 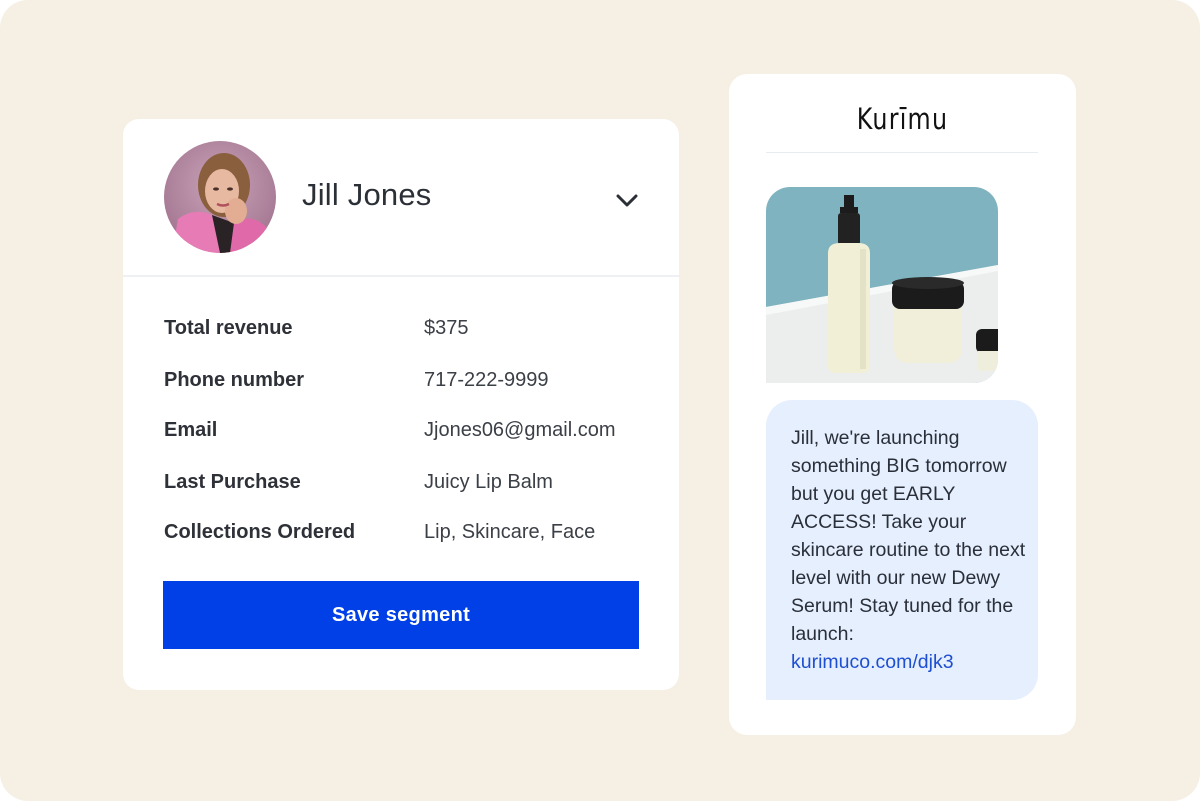 I want to click on detail-row-last-purchase: Last Purchase Juicy Lip Balm, so click(x=404, y=486).